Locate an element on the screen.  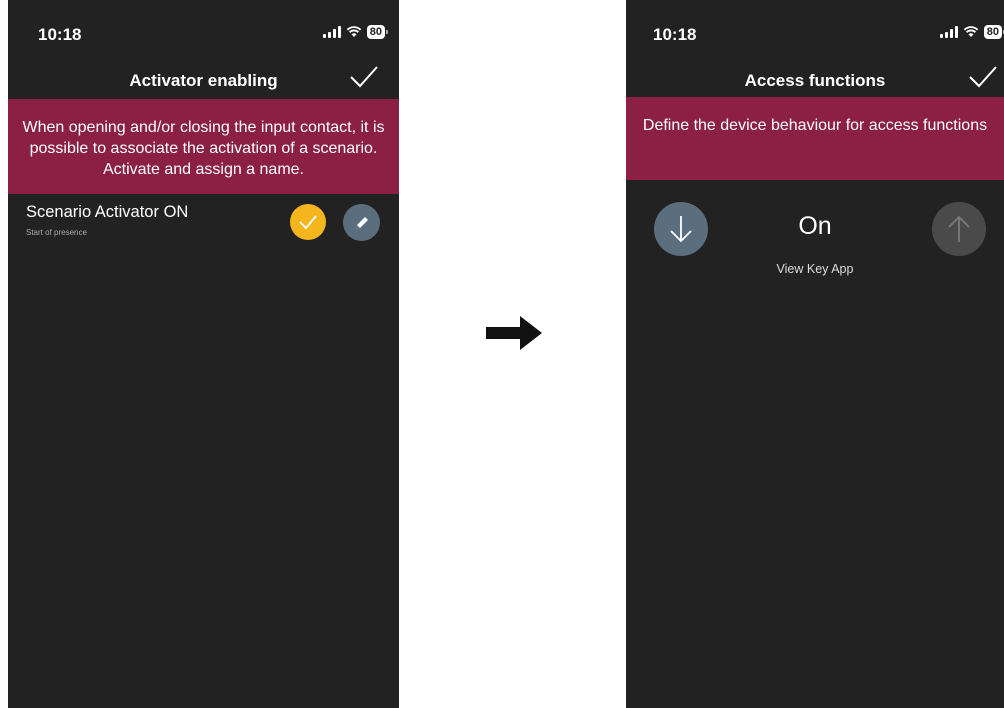
arrow-up-icon is located at coordinates (959, 228).